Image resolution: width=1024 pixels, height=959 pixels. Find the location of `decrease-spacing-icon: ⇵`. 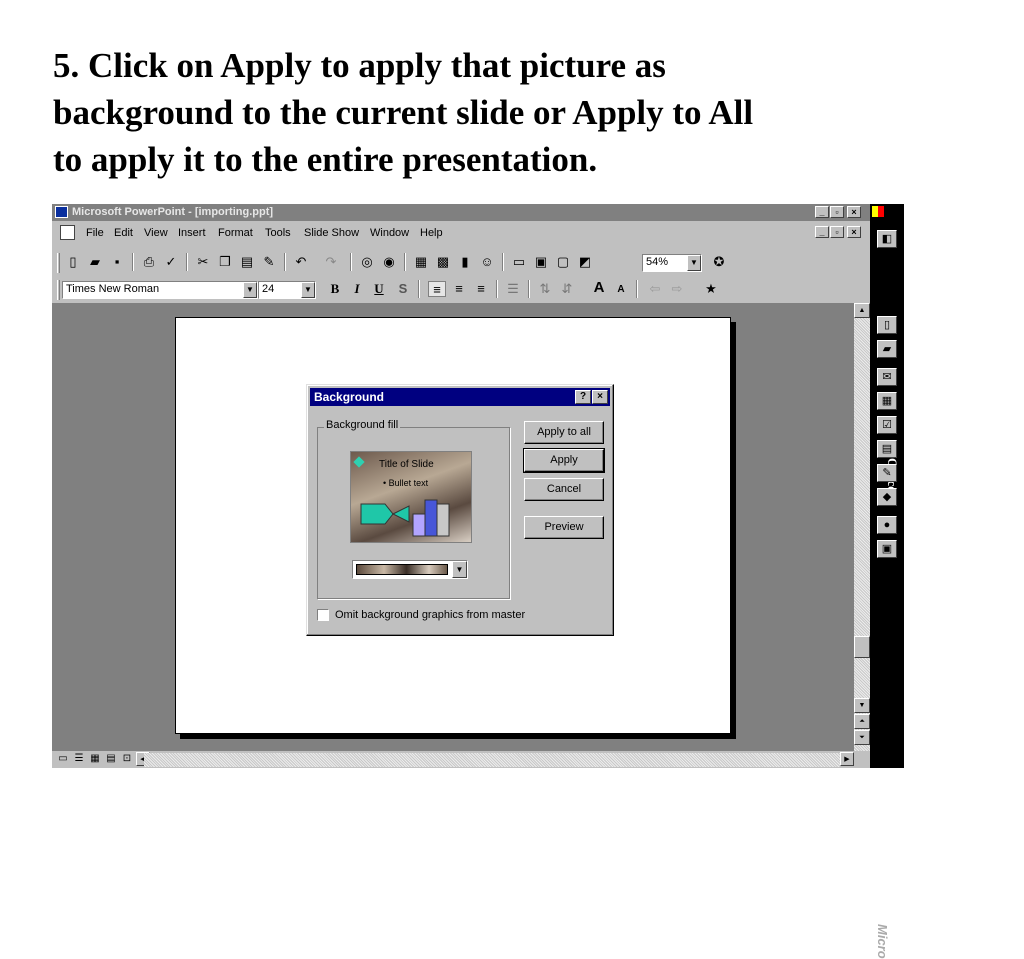

decrease-spacing-icon: ⇵ is located at coordinates (567, 289).